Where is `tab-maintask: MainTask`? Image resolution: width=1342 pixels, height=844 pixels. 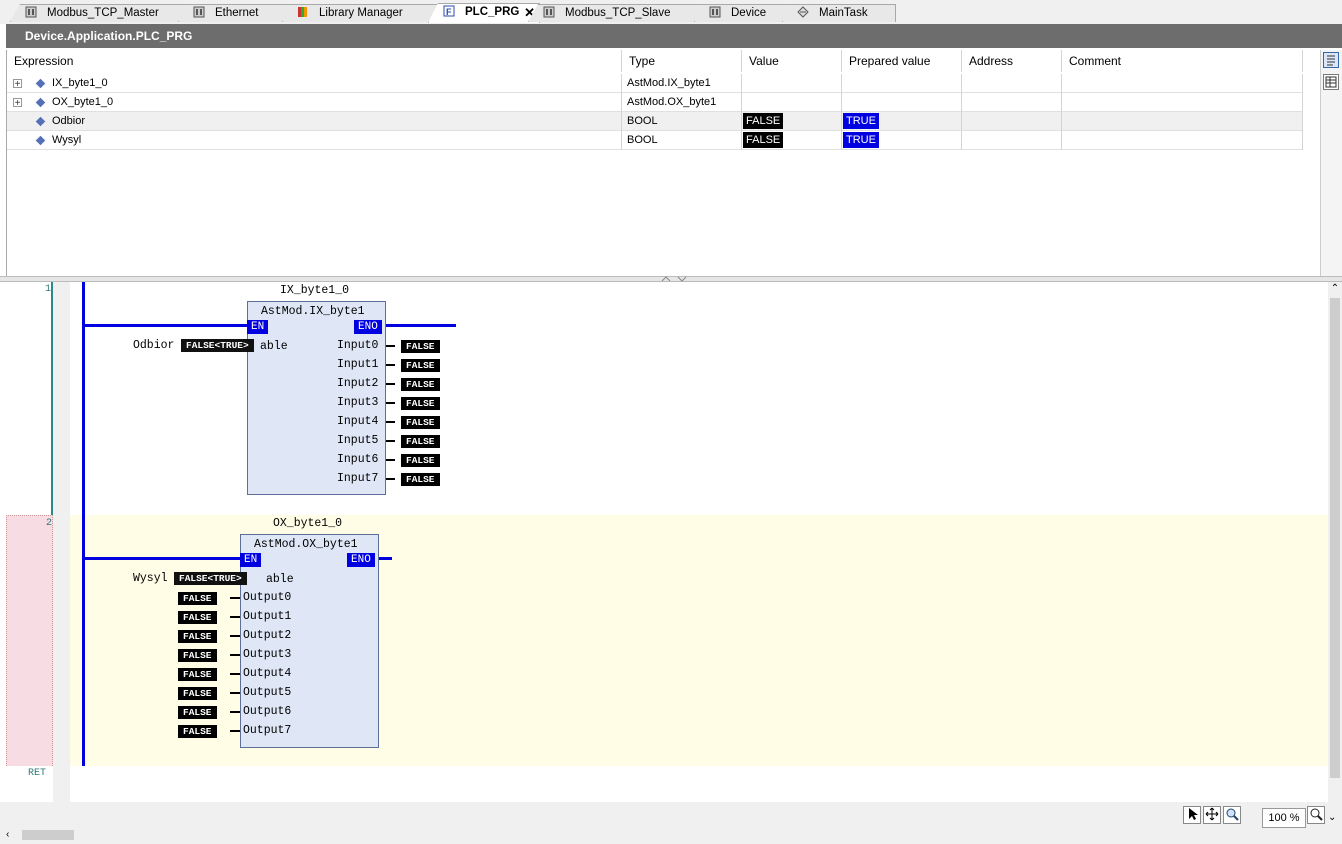 tab-maintask: MainTask is located at coordinates (839, 13).